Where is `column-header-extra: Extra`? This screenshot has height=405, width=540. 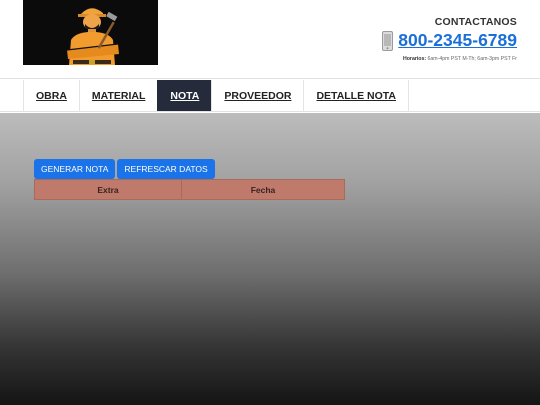 column-header-extra: Extra is located at coordinates (108, 189).